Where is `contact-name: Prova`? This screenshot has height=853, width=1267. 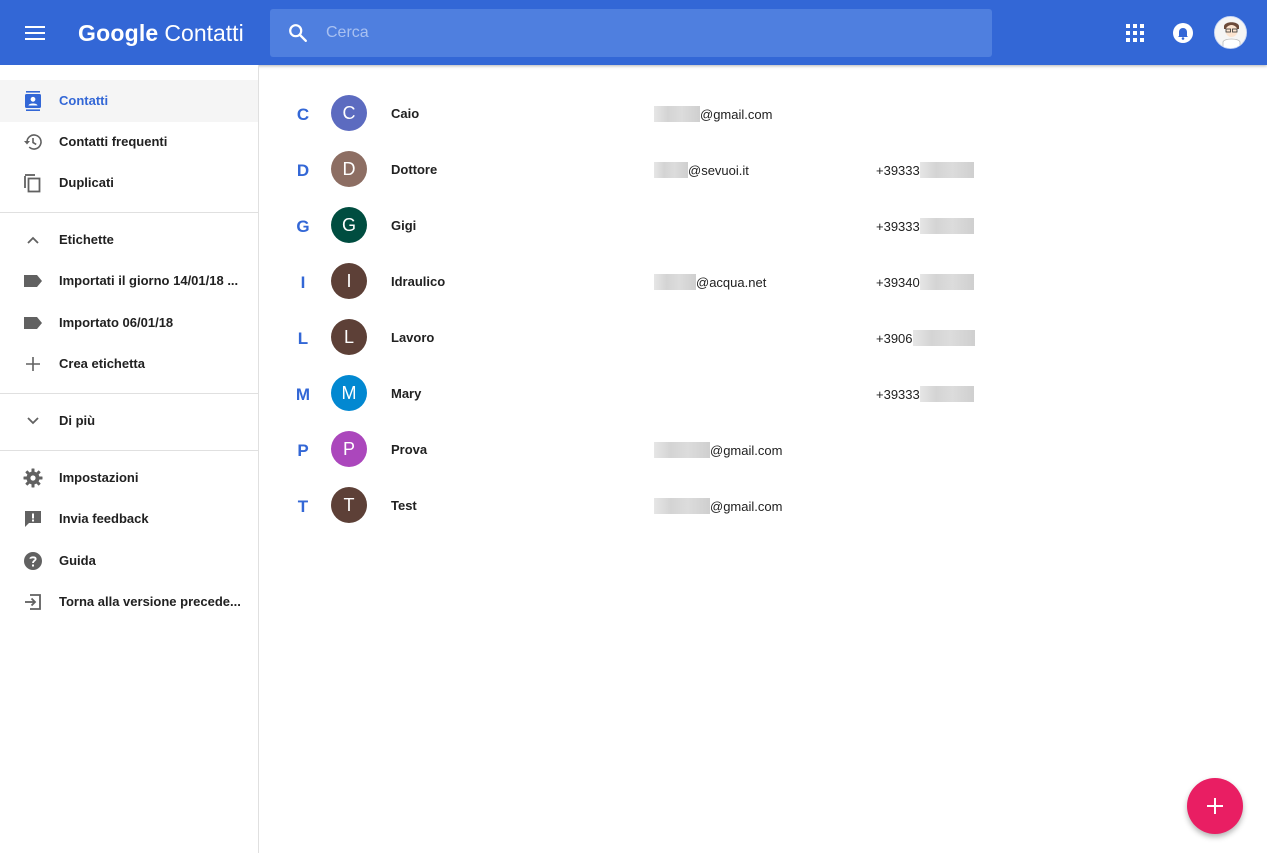
contact-name: Prova is located at coordinates (409, 449).